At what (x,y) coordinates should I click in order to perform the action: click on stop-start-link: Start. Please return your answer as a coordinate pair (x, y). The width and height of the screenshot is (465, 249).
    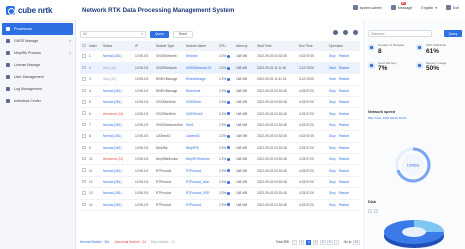
    Looking at the image, I should click on (332, 79).